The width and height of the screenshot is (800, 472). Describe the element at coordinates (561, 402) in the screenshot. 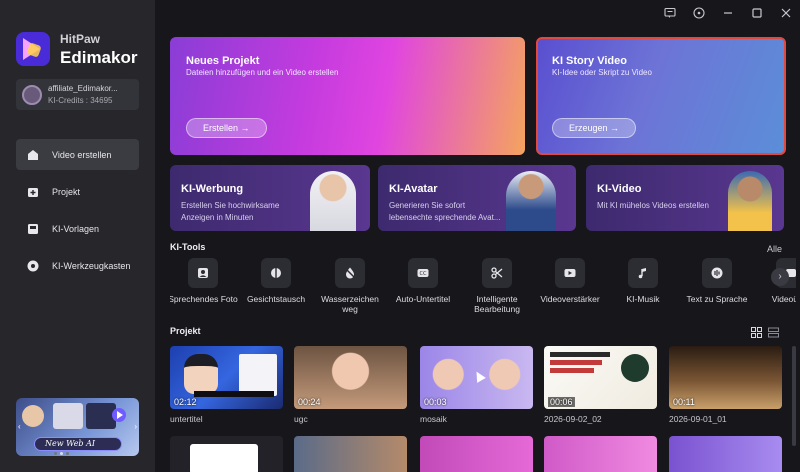

I see `project-duration: 00:06` at that location.